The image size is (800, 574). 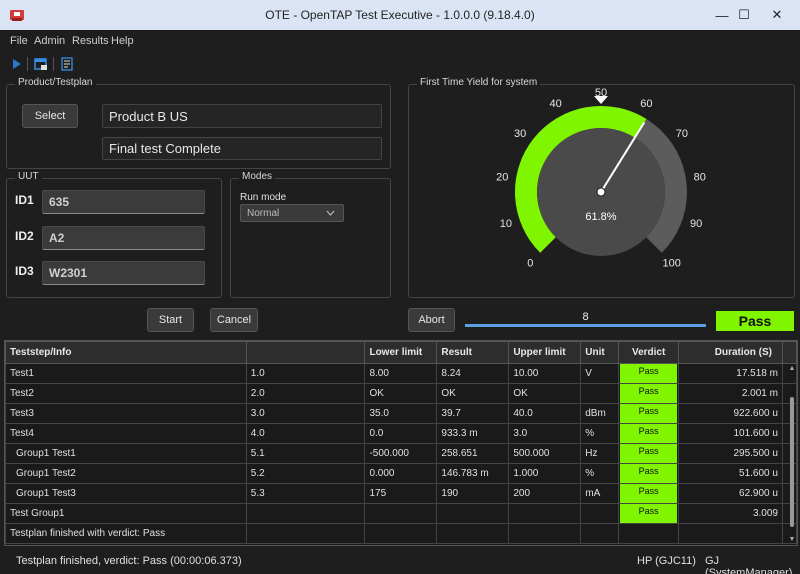 What do you see at coordinates (682, 134) in the screenshot?
I see `gauge-tick-label: 70` at bounding box center [682, 134].